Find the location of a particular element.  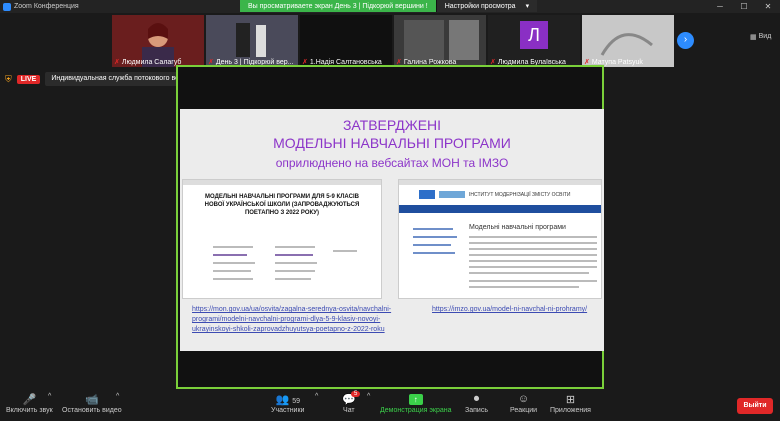

view-options-button: Настройки просмотра ▾ is located at coordinates (486, 6).